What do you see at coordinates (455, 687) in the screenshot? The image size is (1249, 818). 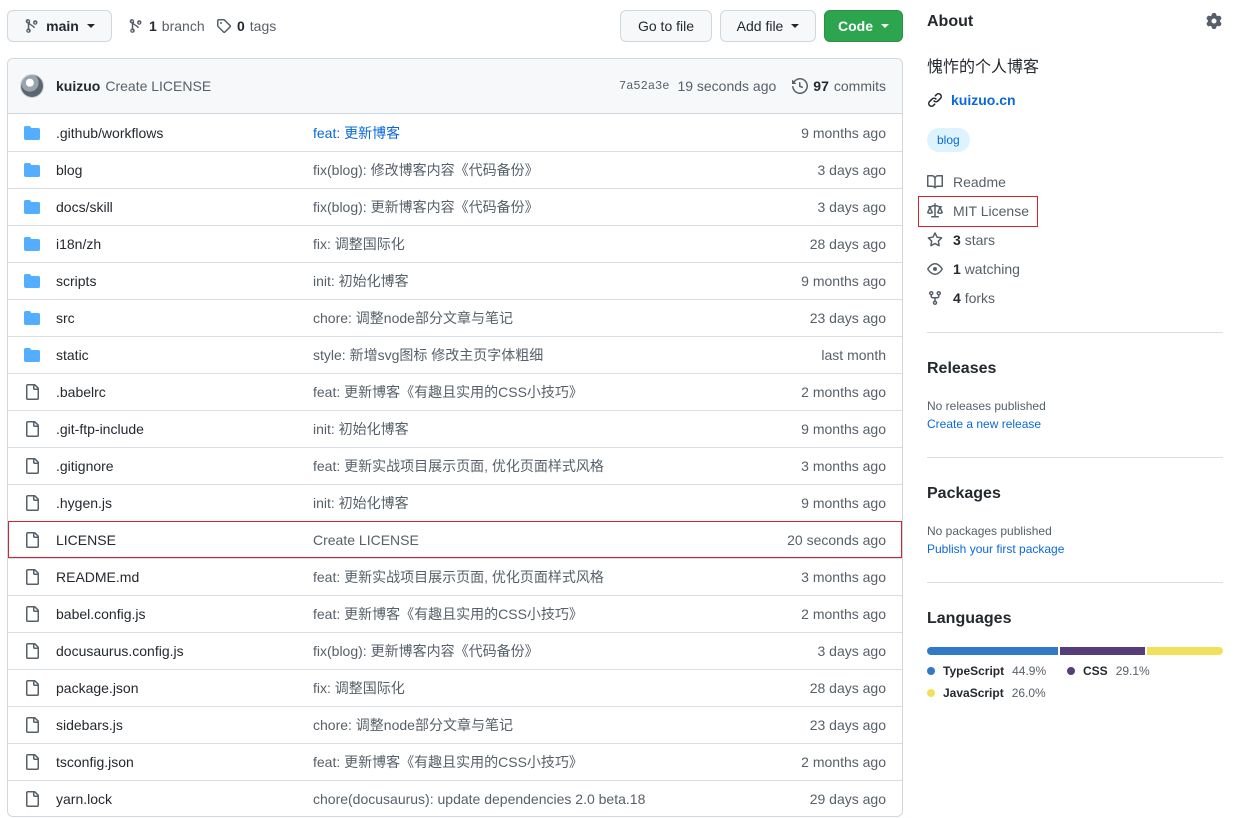 I see `file-row: package.json fix: 调整国际化 28 days ago` at bounding box center [455, 687].